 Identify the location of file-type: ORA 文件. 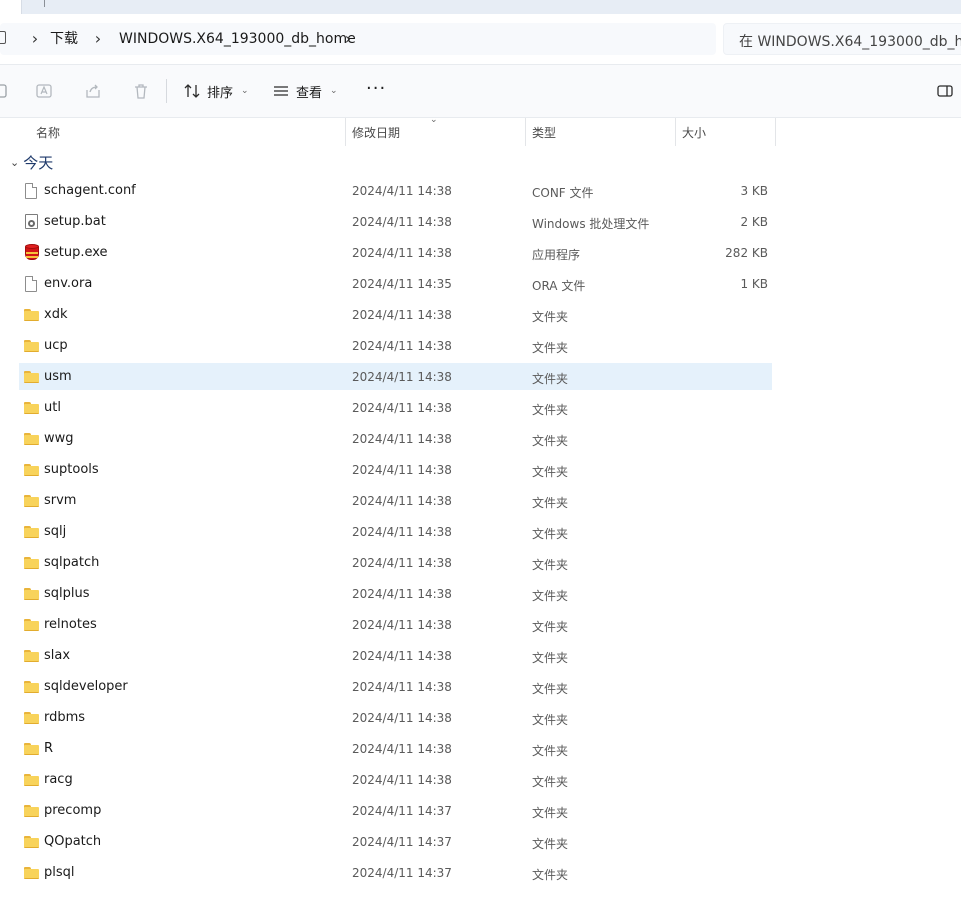
(559, 286).